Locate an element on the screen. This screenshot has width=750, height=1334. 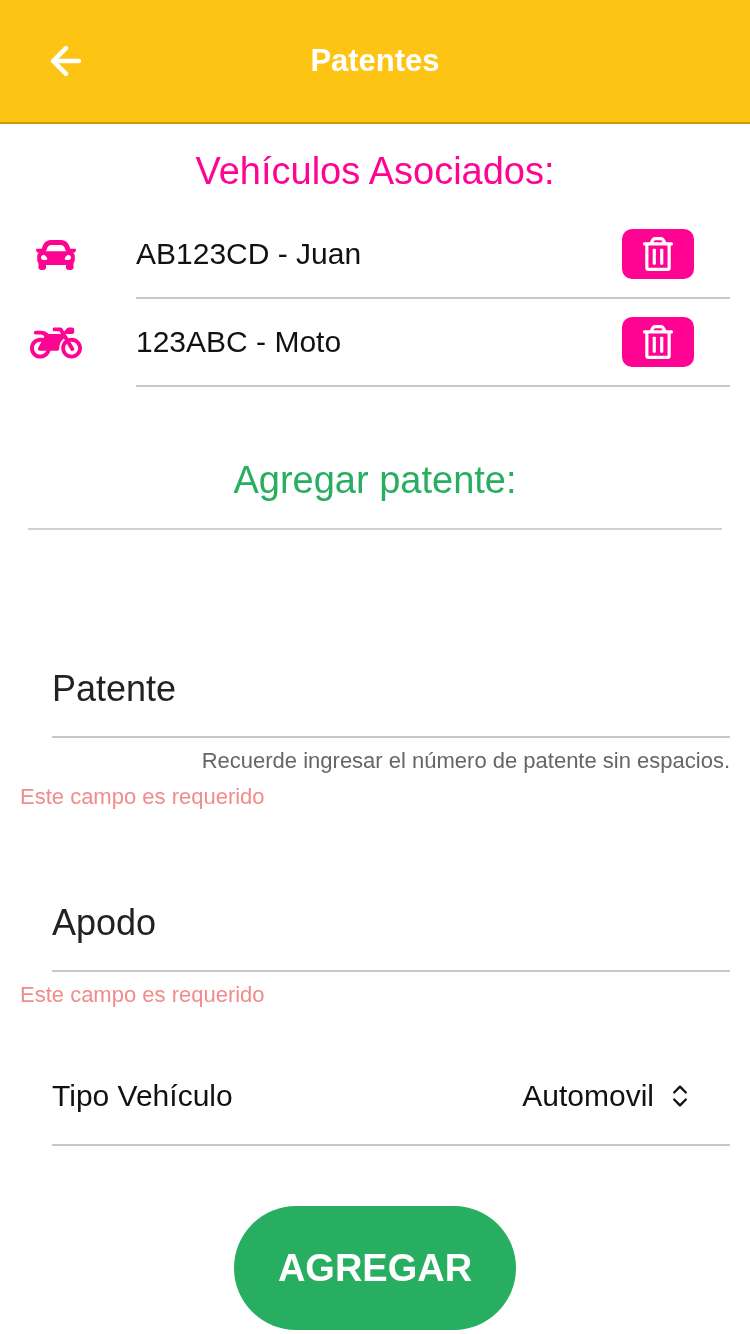
vehicle-label: 123ABC - Moto is located at coordinates (239, 342).